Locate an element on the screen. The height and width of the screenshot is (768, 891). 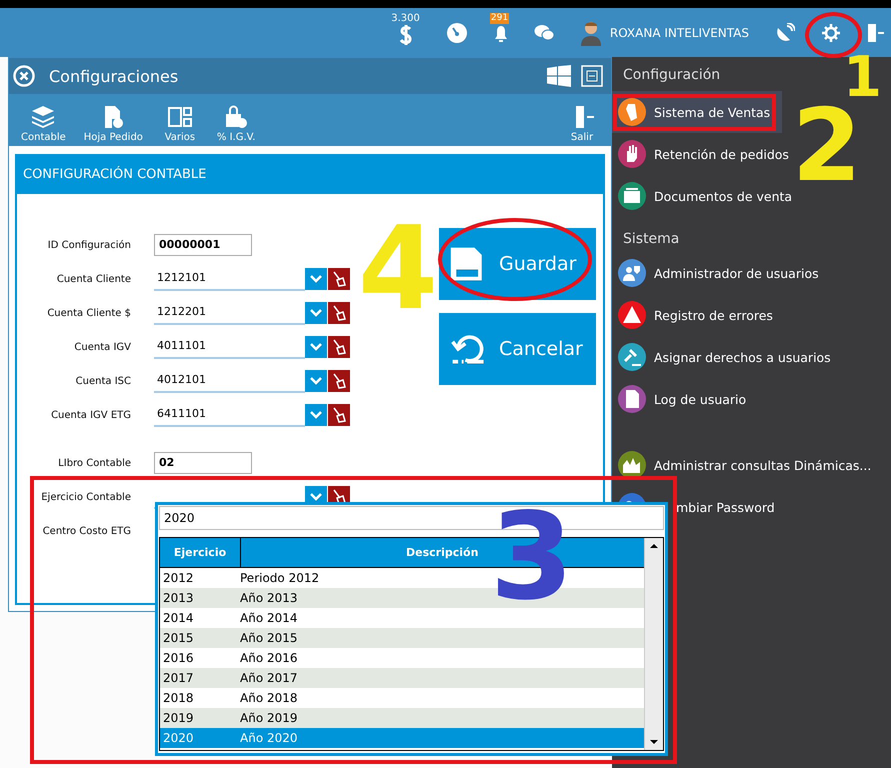
table-row: 2015 Año 2015 is located at coordinates (402, 638).